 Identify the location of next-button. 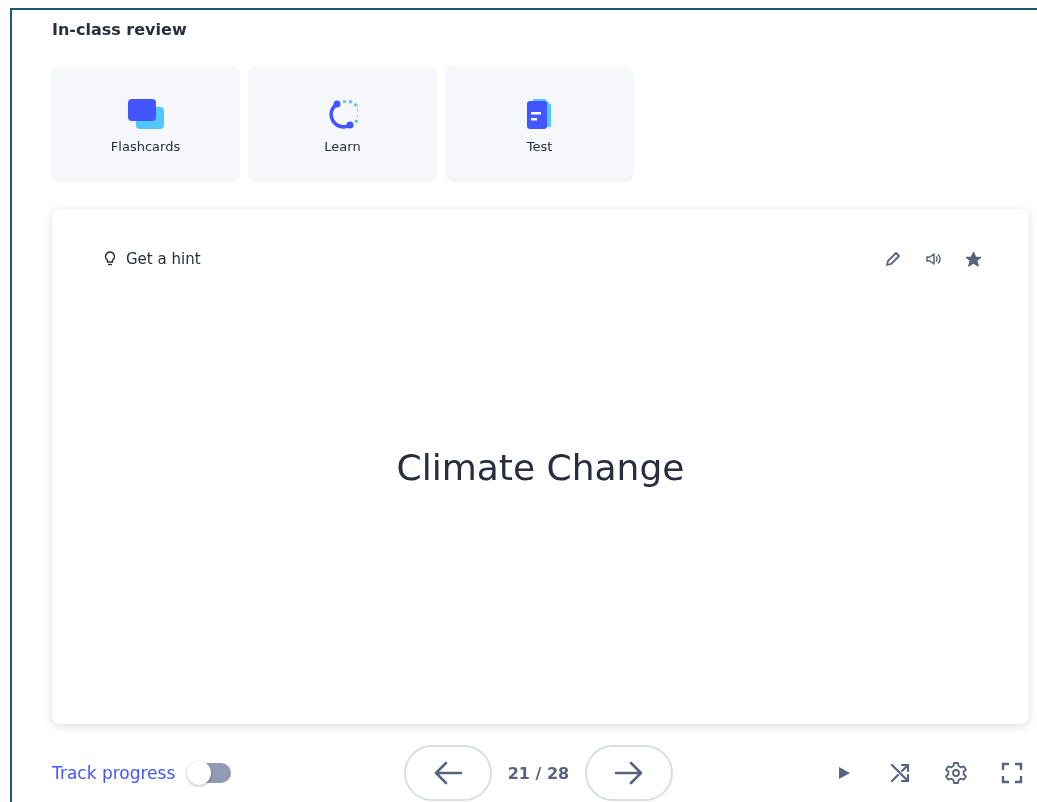
(629, 773).